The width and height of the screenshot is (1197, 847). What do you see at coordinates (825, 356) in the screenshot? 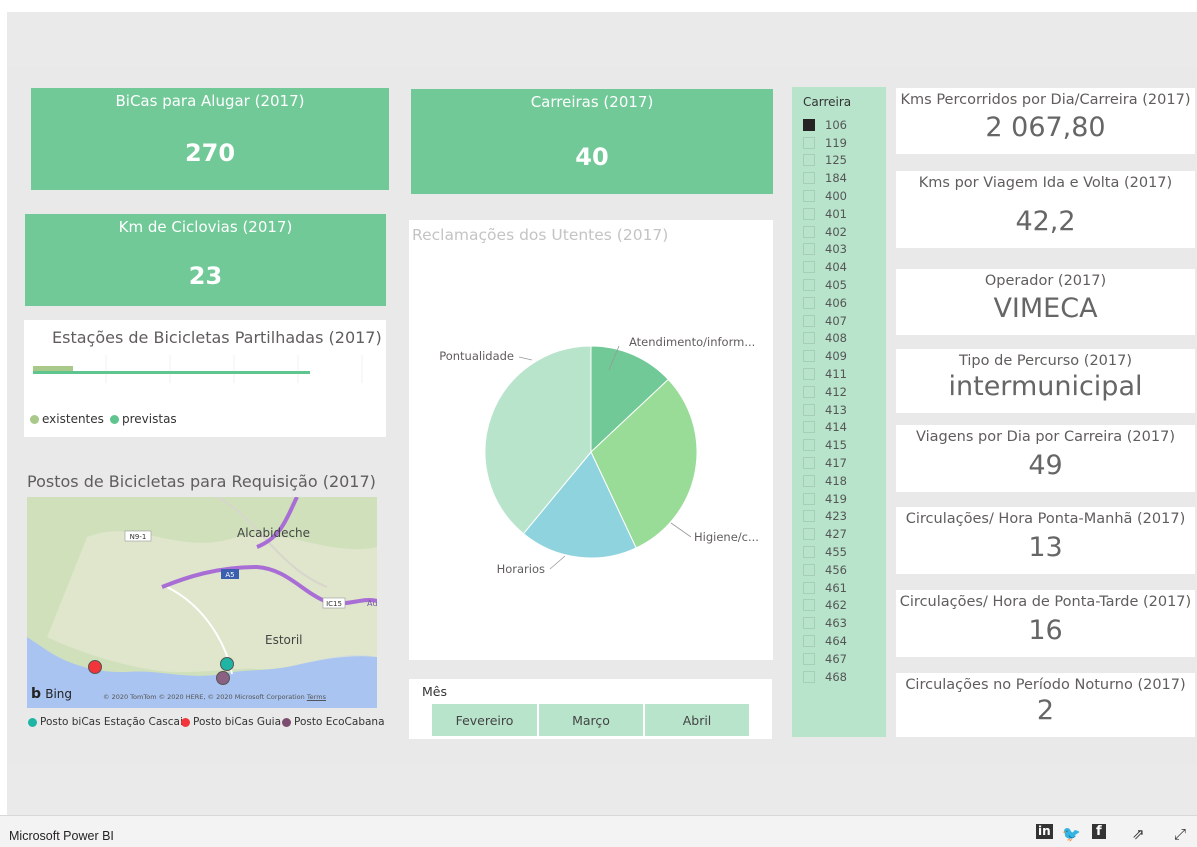
I see `carreira-option-409: 409` at bounding box center [825, 356].